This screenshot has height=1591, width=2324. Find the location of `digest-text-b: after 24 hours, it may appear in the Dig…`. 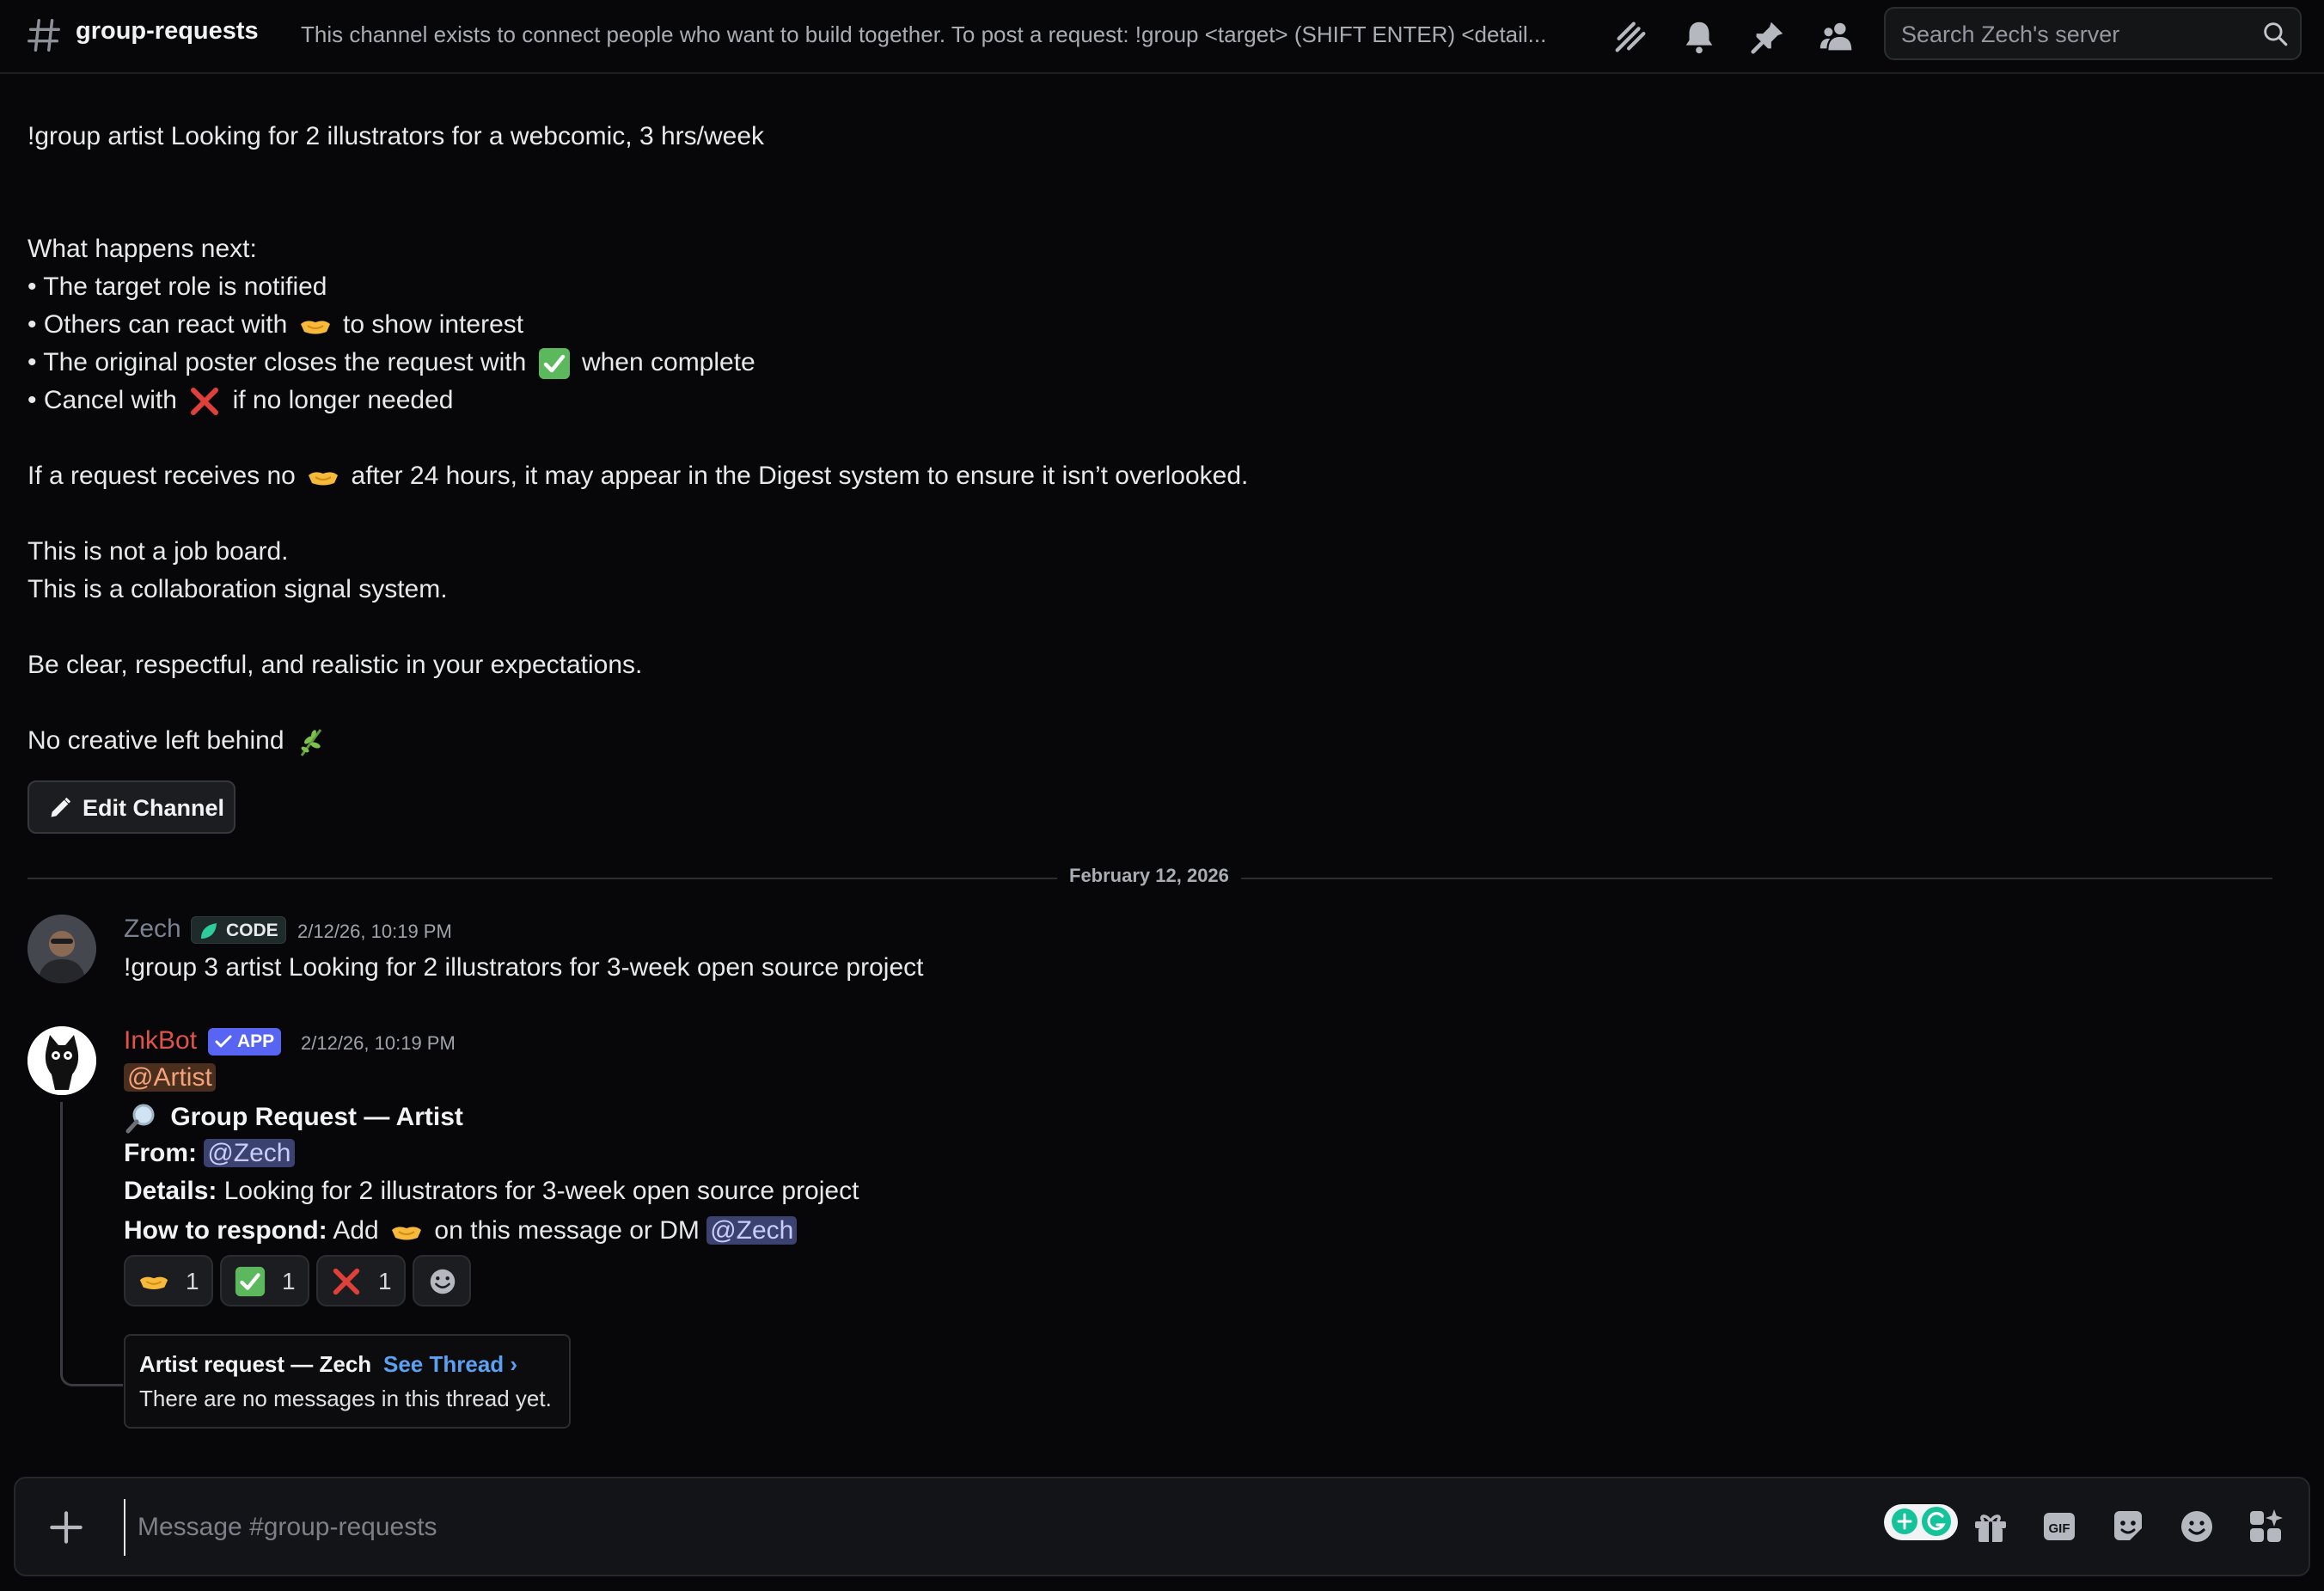

digest-text-b: after 24 hours, it may appear in the Dig… is located at coordinates (800, 476).